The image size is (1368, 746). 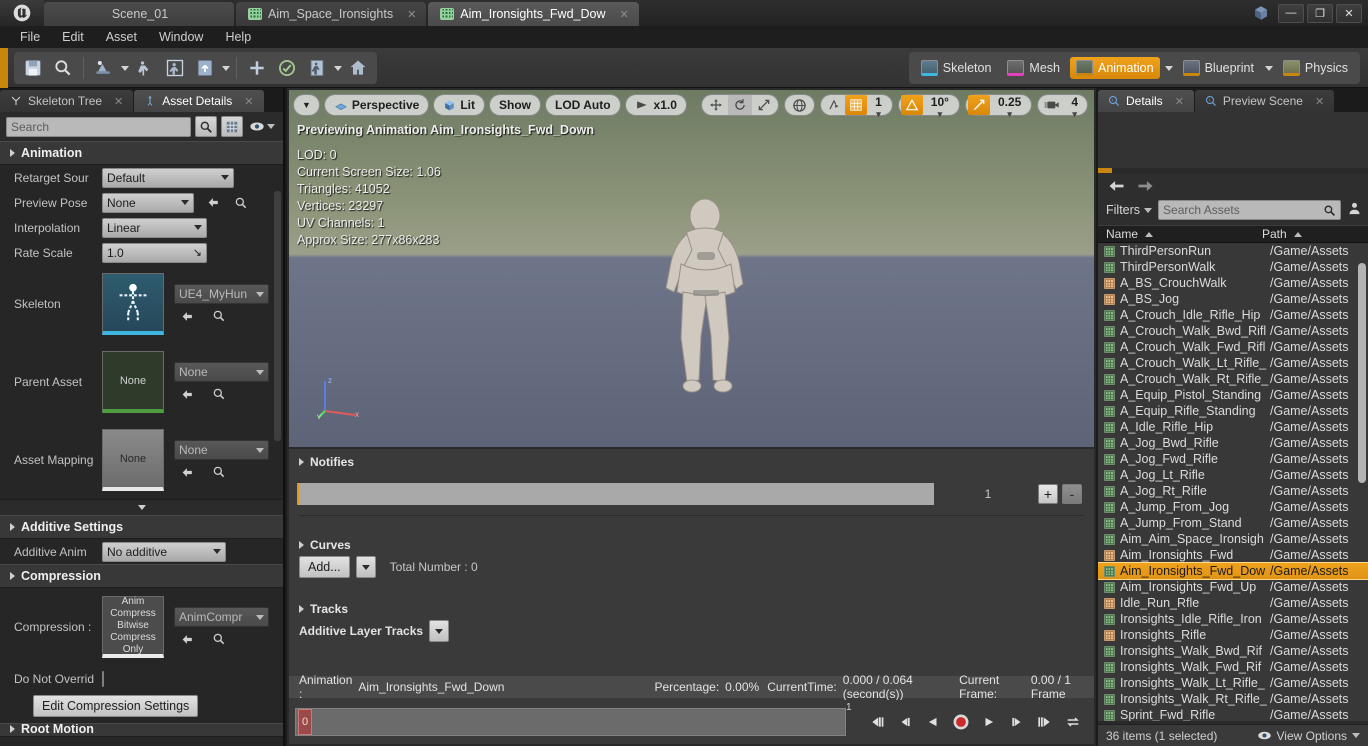 What do you see at coordinates (121, 37) in the screenshot?
I see `menu-item-asset: Asset` at bounding box center [121, 37].